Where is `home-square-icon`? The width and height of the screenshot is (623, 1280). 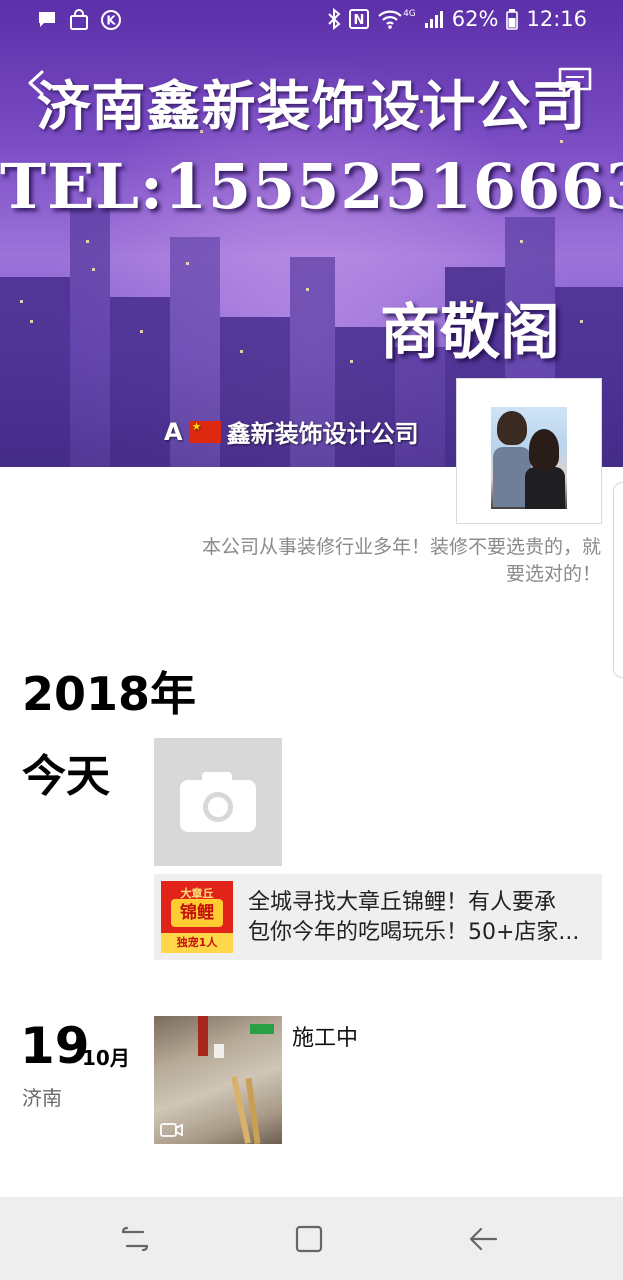
home-square-icon is located at coordinates (309, 1239).